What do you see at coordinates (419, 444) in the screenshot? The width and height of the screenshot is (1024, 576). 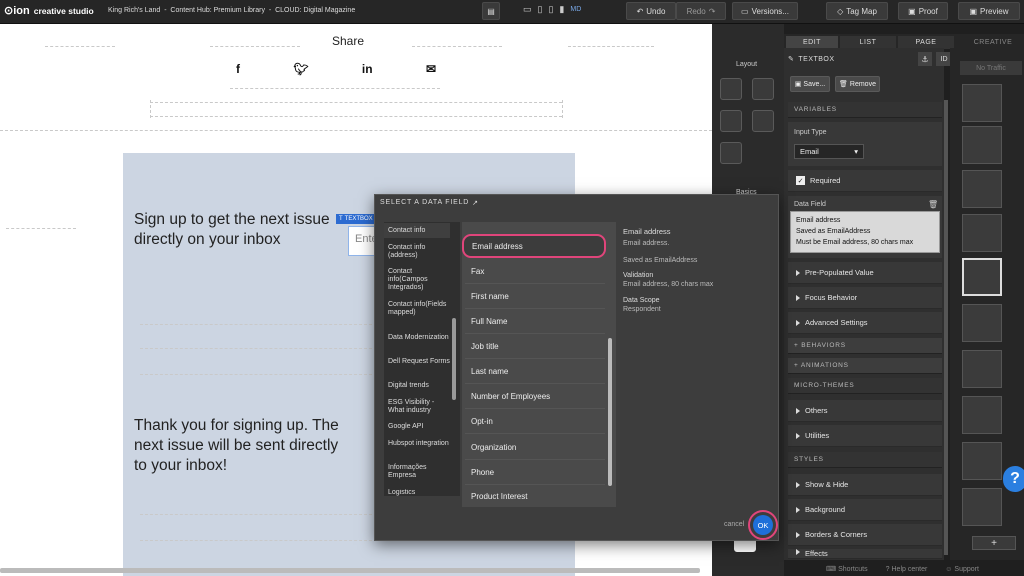 I see `category-item: Hubspot integration` at bounding box center [419, 444].